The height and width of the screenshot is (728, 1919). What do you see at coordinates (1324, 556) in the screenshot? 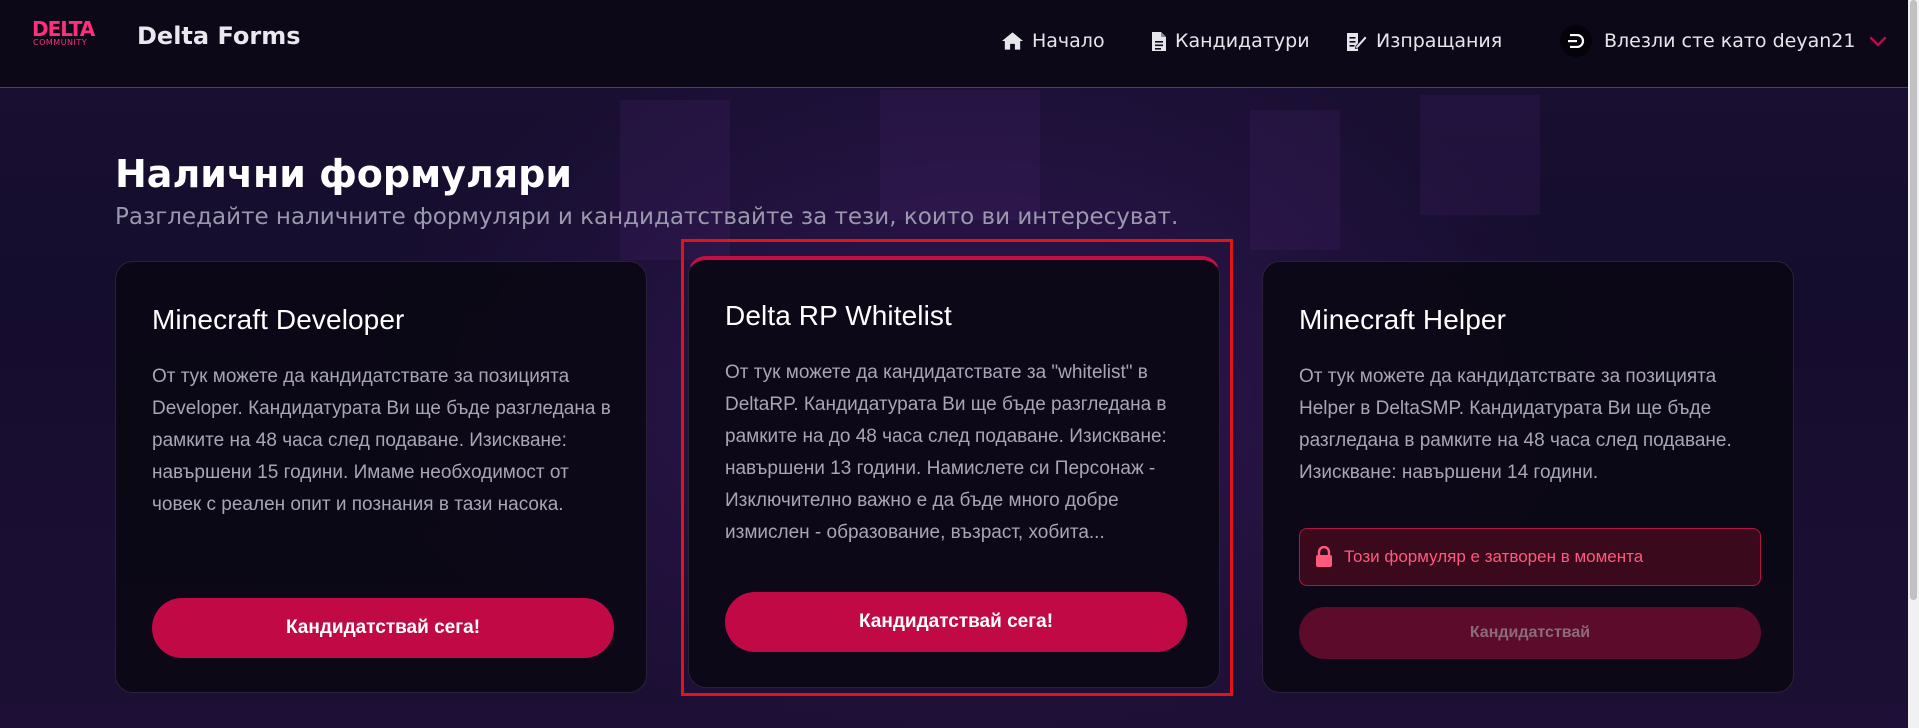
I see `lock-icon` at bounding box center [1324, 556].